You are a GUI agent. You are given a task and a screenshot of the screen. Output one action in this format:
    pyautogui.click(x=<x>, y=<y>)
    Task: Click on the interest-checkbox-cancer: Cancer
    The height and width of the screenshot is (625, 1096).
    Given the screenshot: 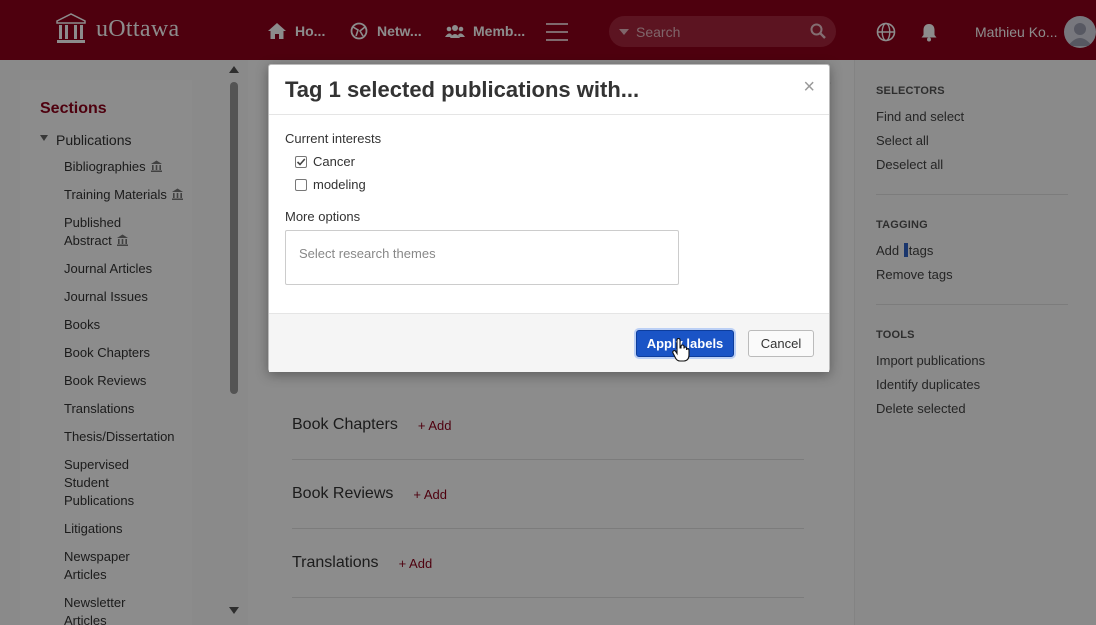 What is the action you would take?
    pyautogui.click(x=325, y=161)
    